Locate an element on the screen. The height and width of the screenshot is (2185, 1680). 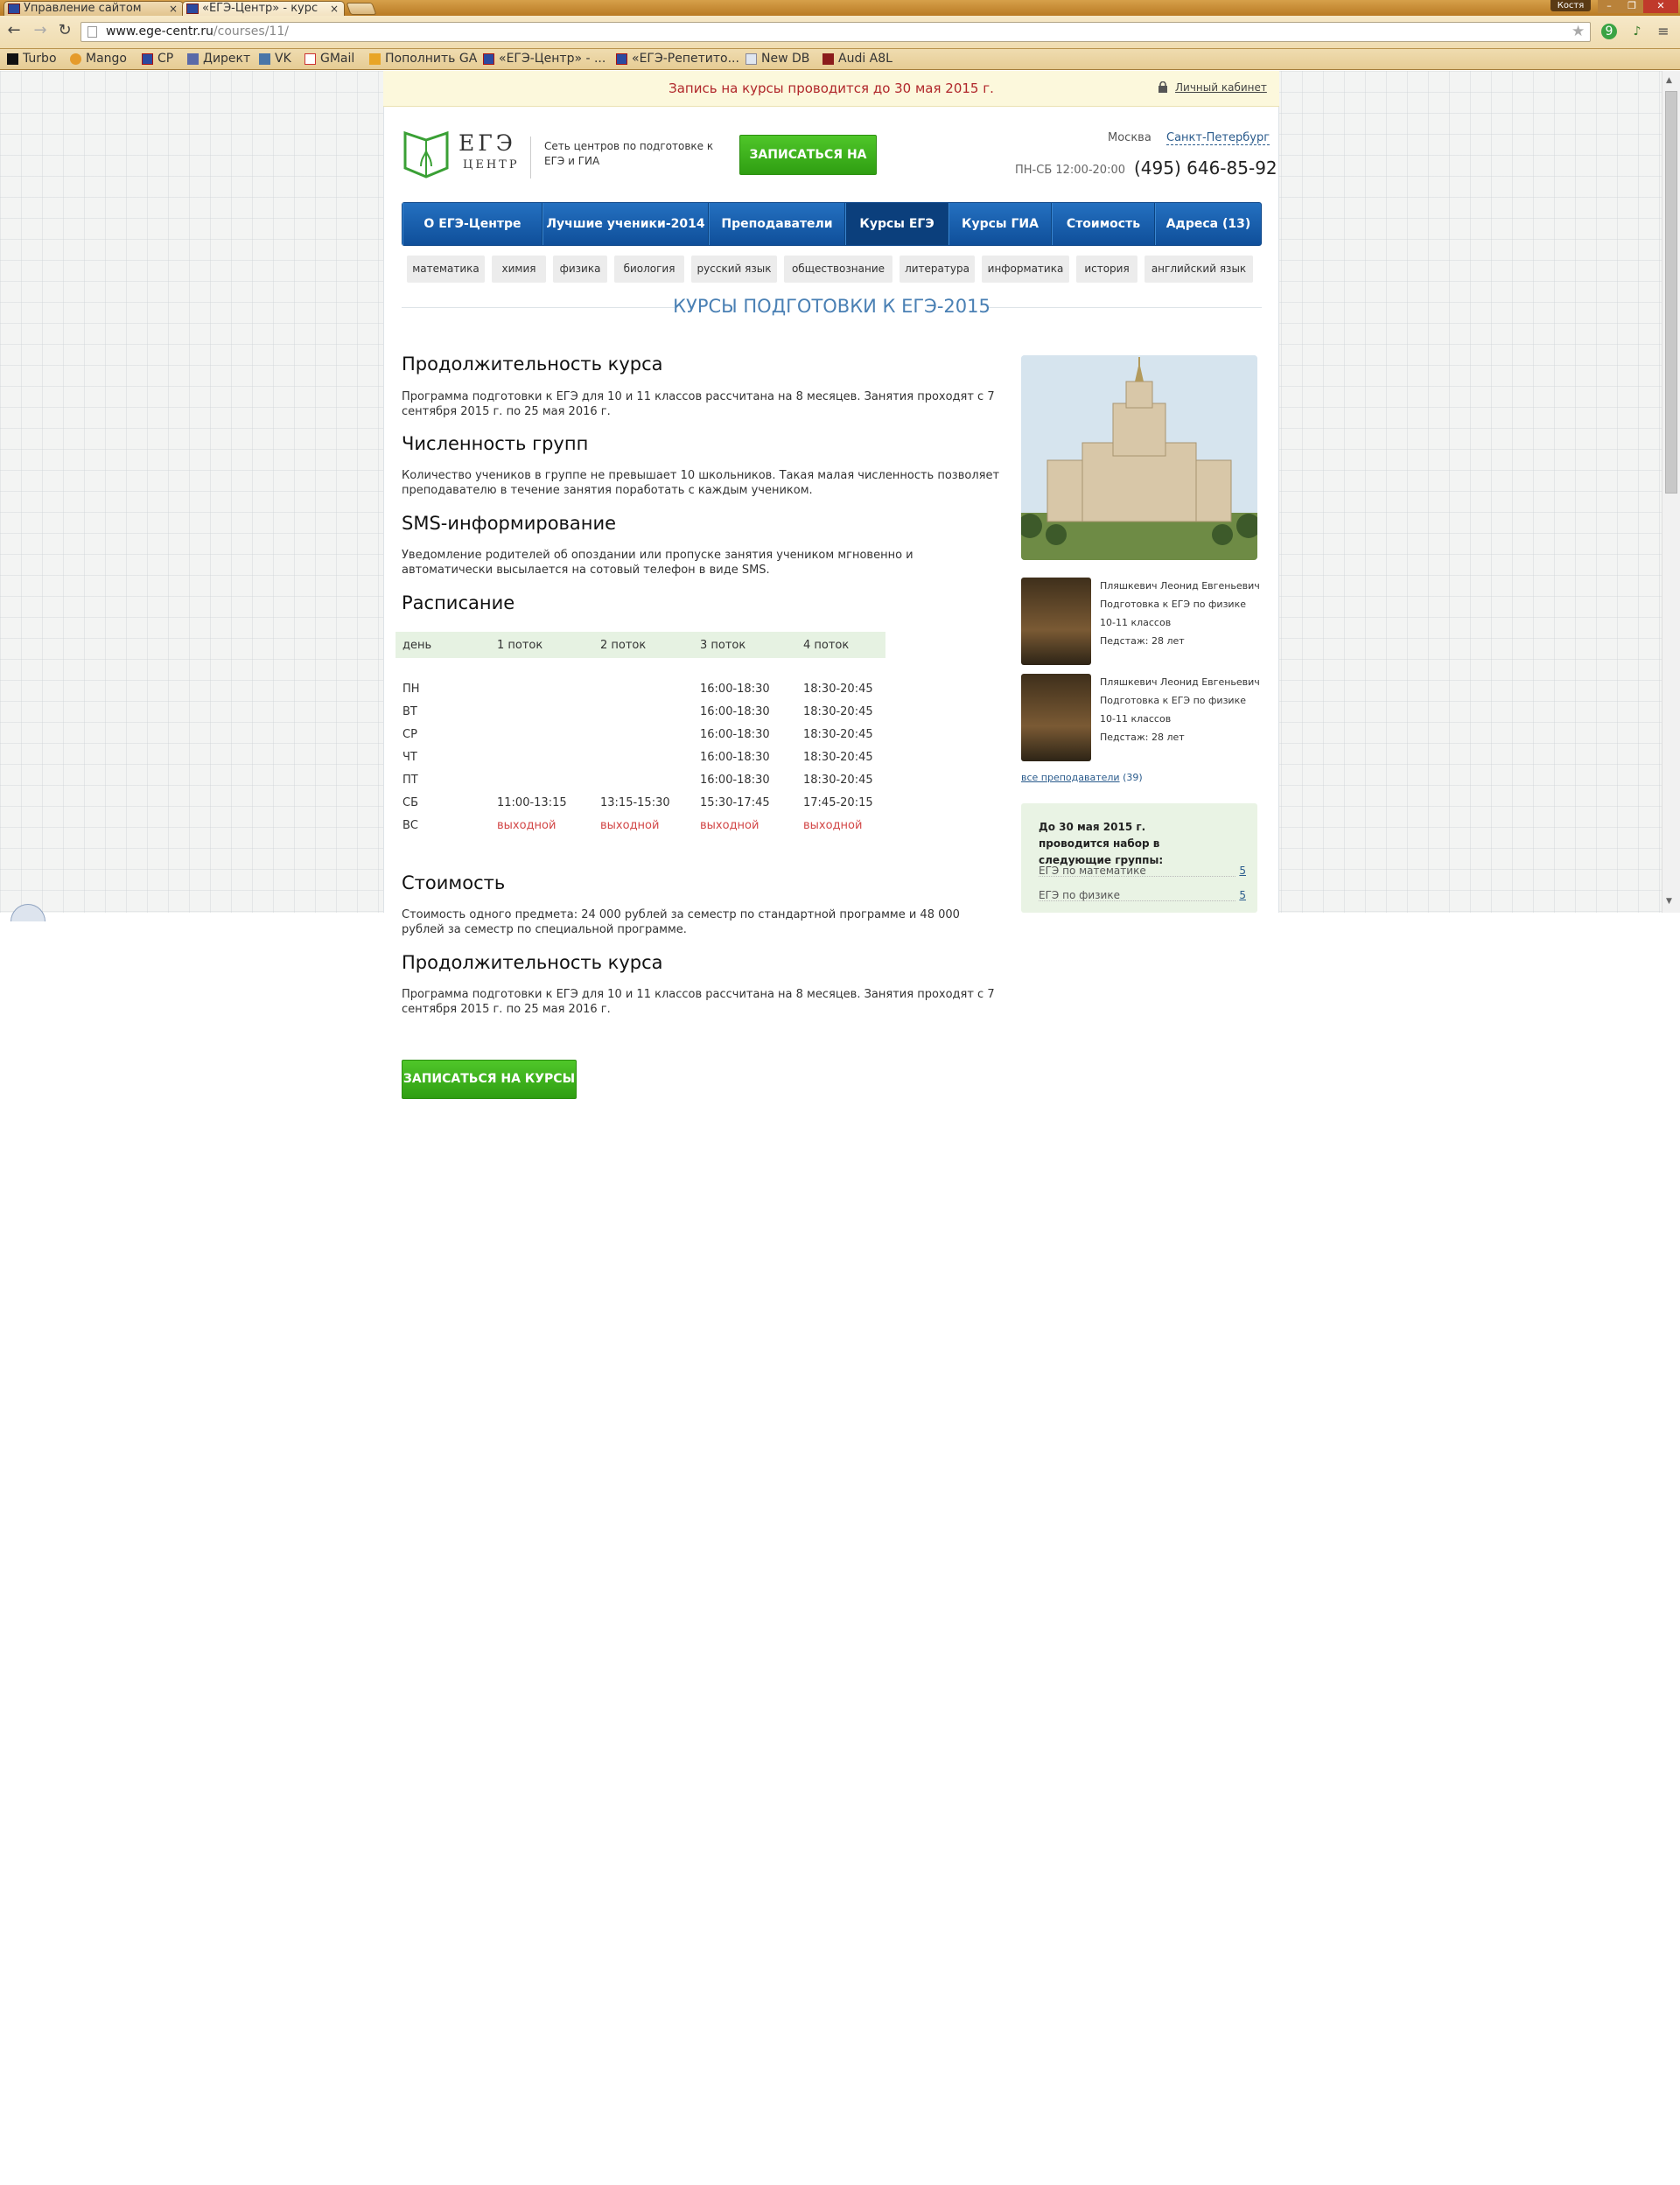
subject-tag: математика is located at coordinates (446, 269).